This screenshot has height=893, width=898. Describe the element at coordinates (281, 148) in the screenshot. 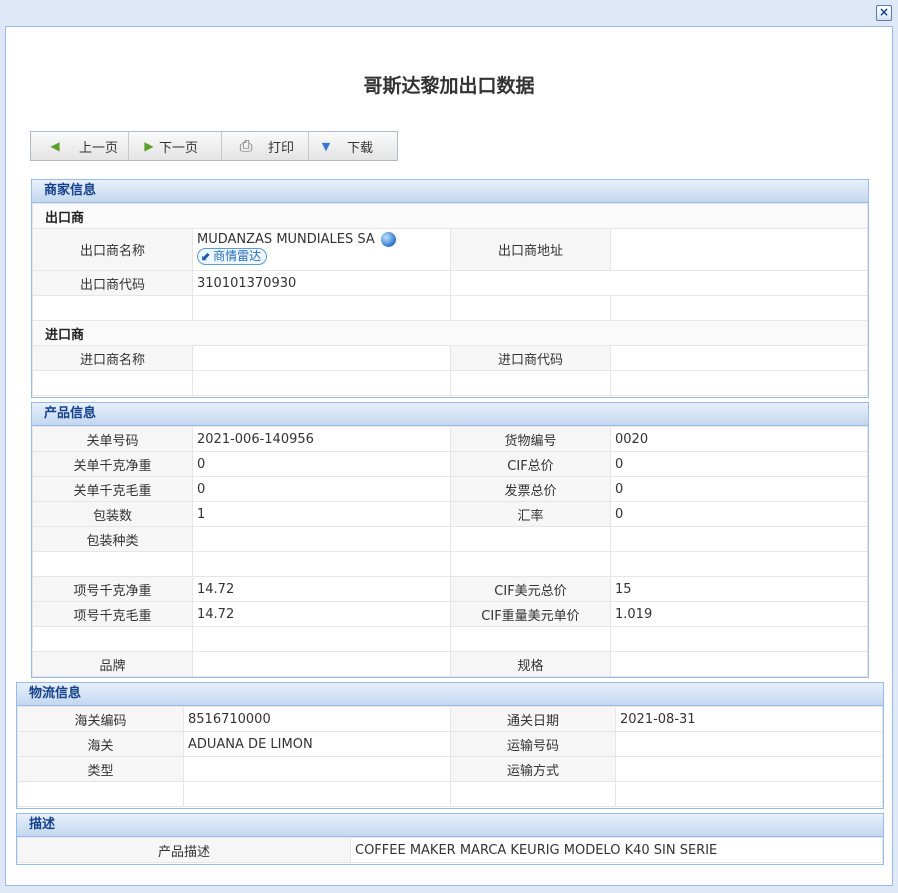

I see `print-label: 打印` at that location.